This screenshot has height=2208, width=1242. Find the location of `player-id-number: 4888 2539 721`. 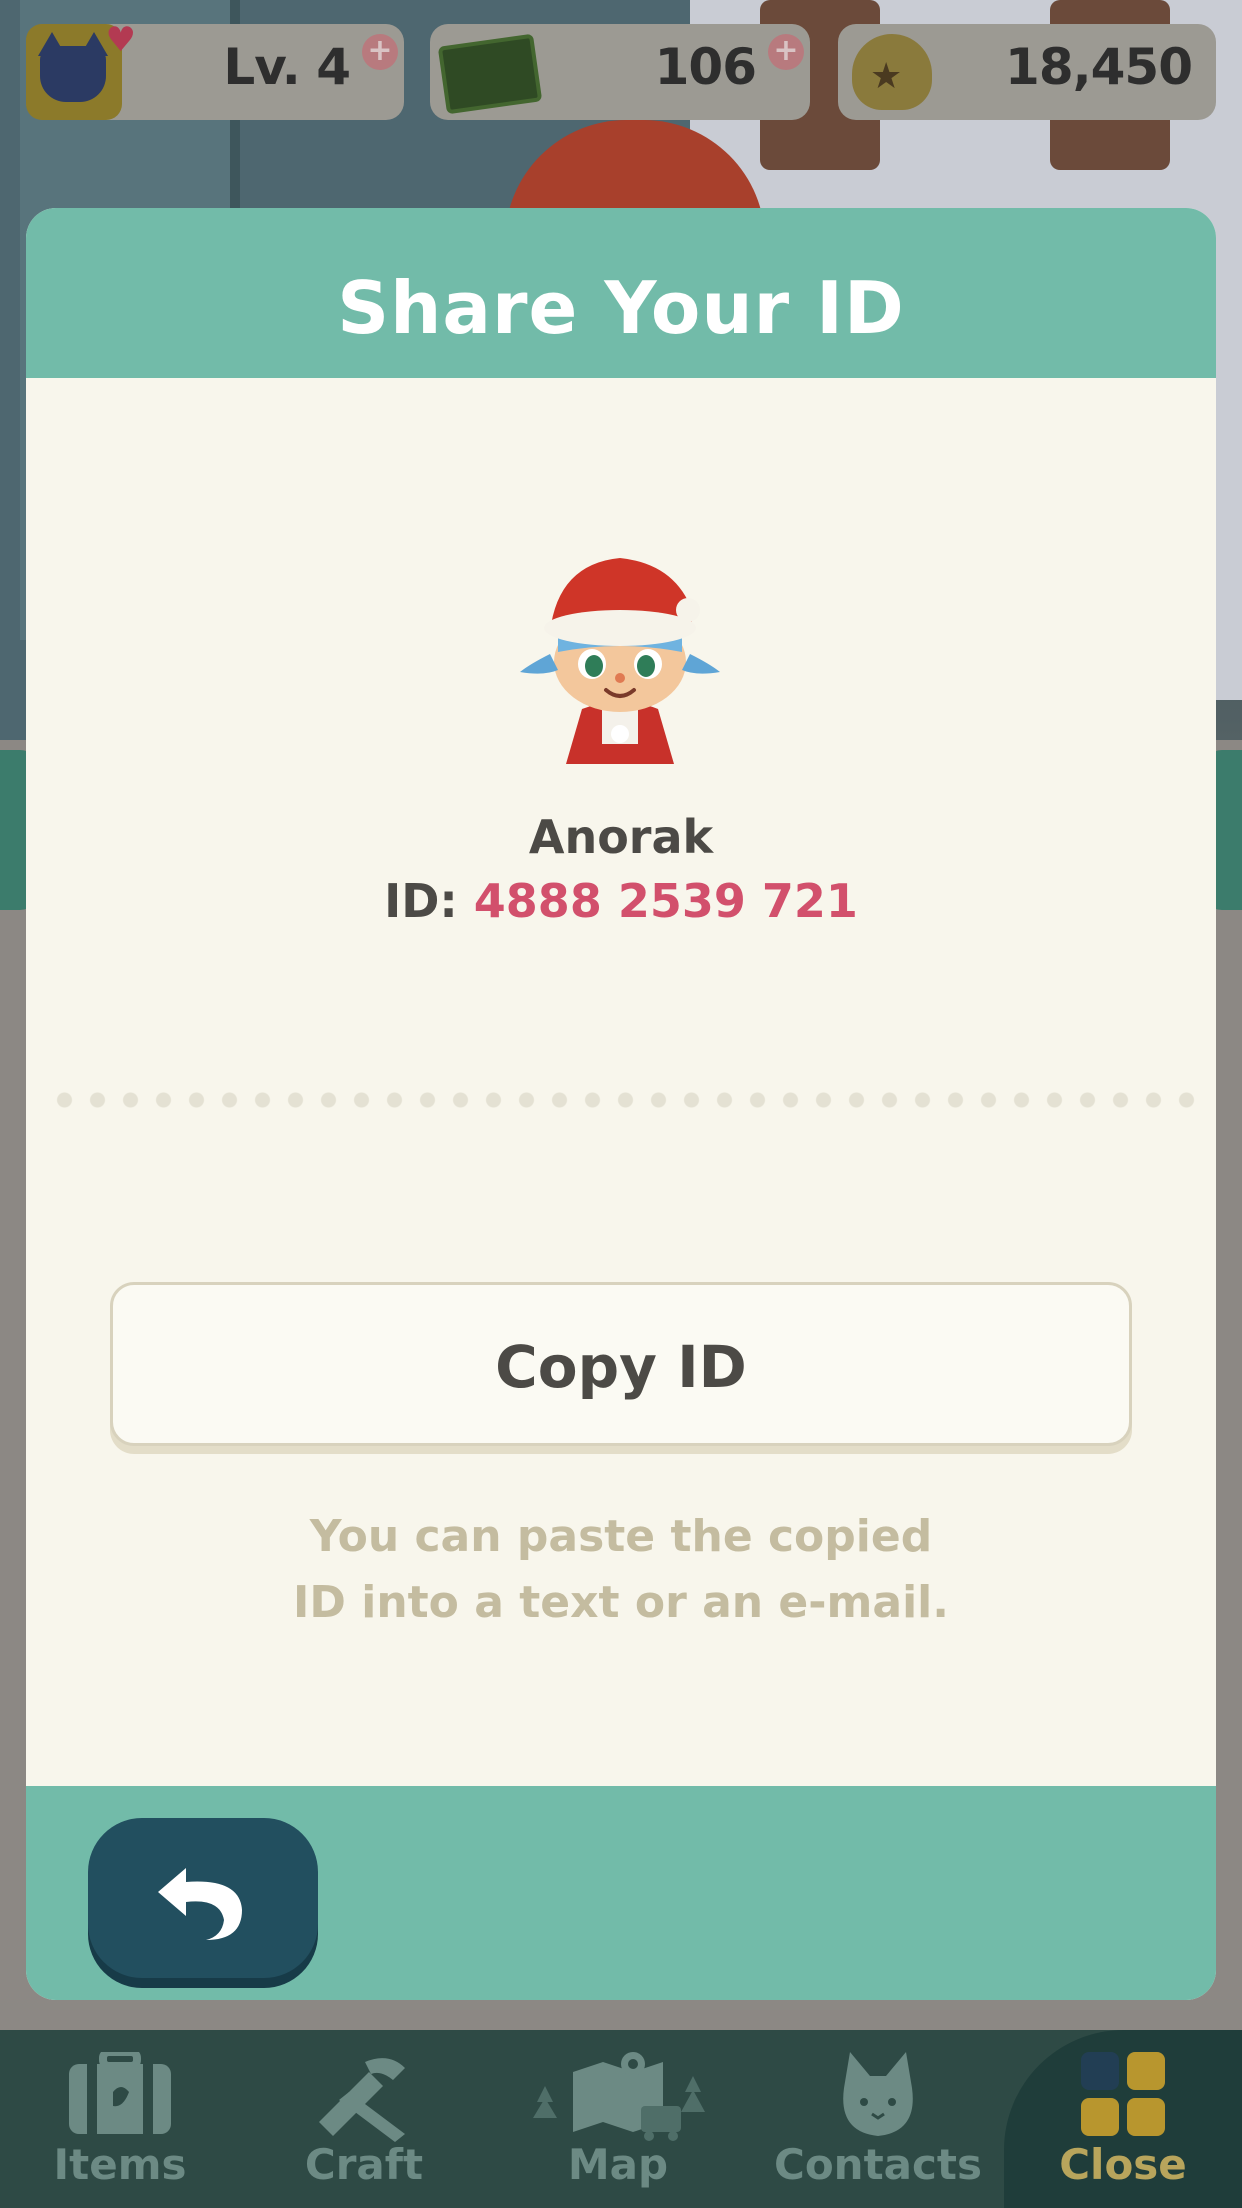

player-id-number: 4888 2539 721 is located at coordinates (665, 901).